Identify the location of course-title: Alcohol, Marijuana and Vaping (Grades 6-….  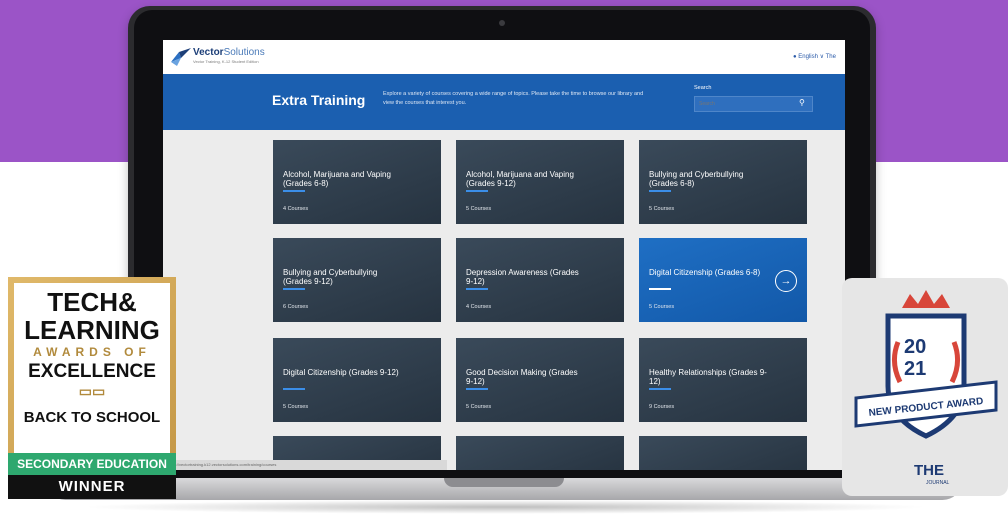
(337, 179).